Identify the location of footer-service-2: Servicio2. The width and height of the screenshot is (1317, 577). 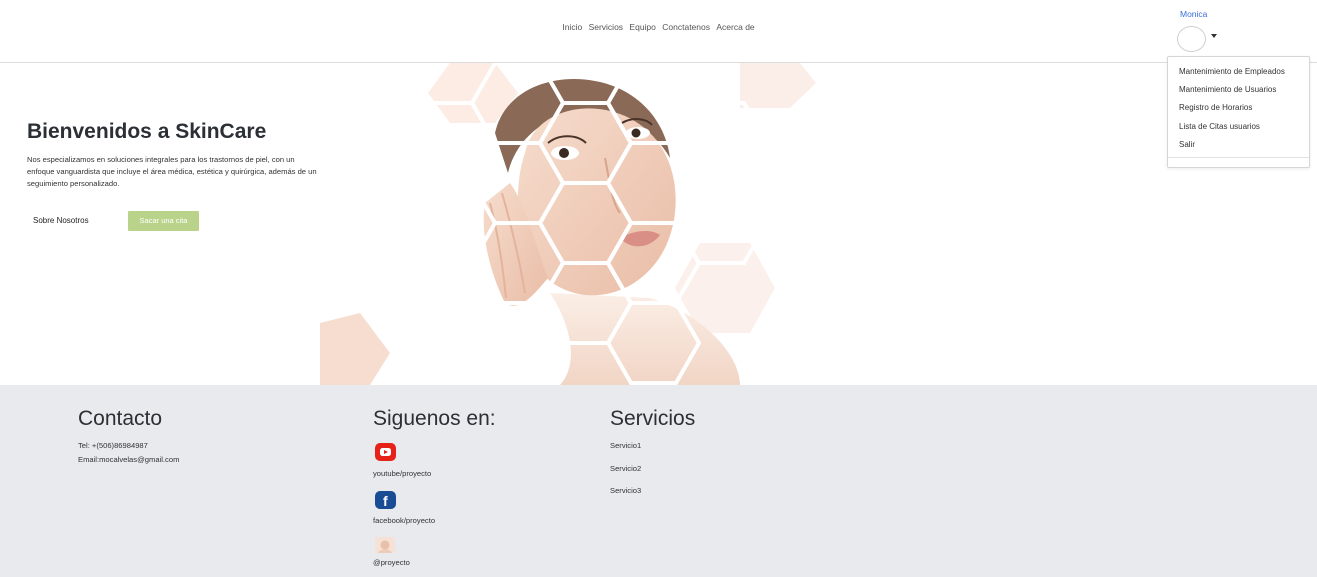
(625, 468).